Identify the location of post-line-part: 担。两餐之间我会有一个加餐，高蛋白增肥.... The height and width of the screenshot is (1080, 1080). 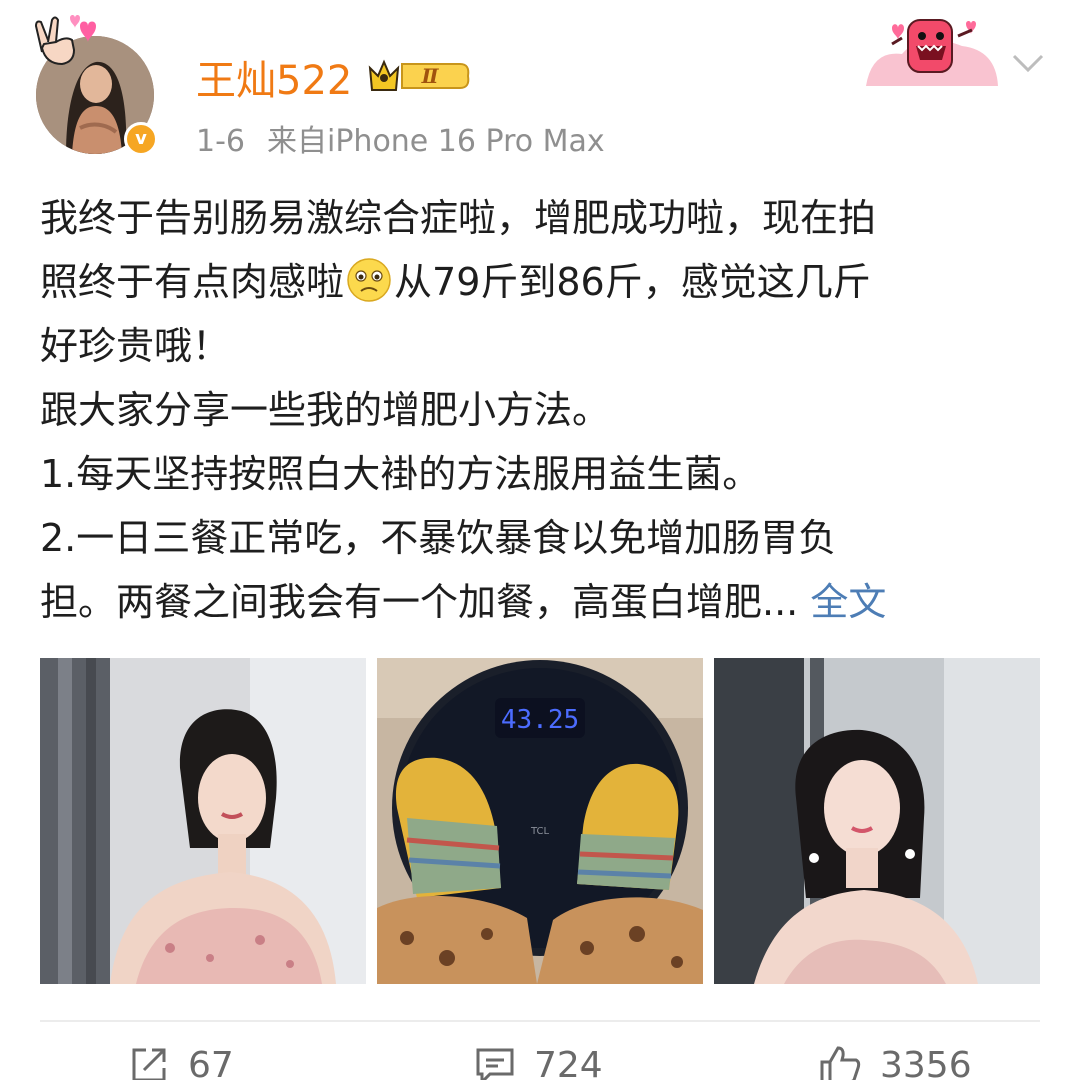
(425, 602).